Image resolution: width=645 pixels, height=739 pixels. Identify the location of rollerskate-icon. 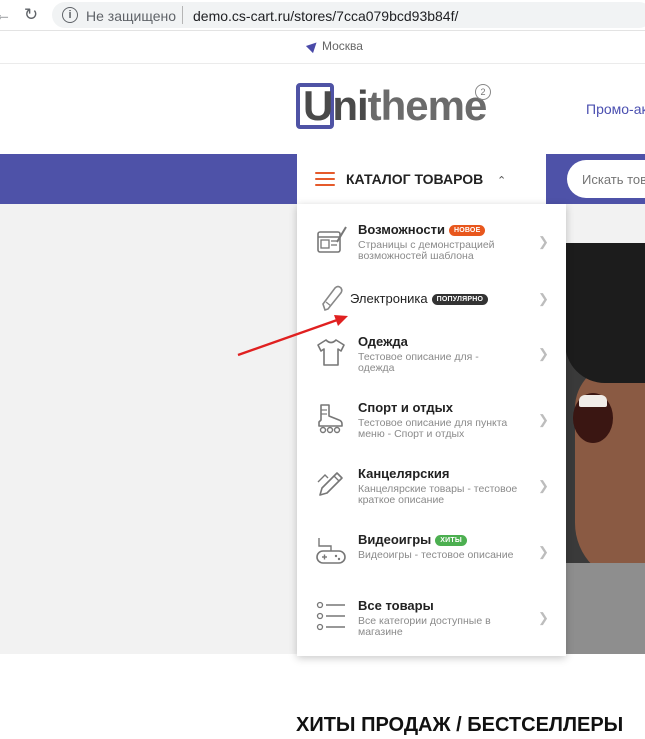
(330, 419).